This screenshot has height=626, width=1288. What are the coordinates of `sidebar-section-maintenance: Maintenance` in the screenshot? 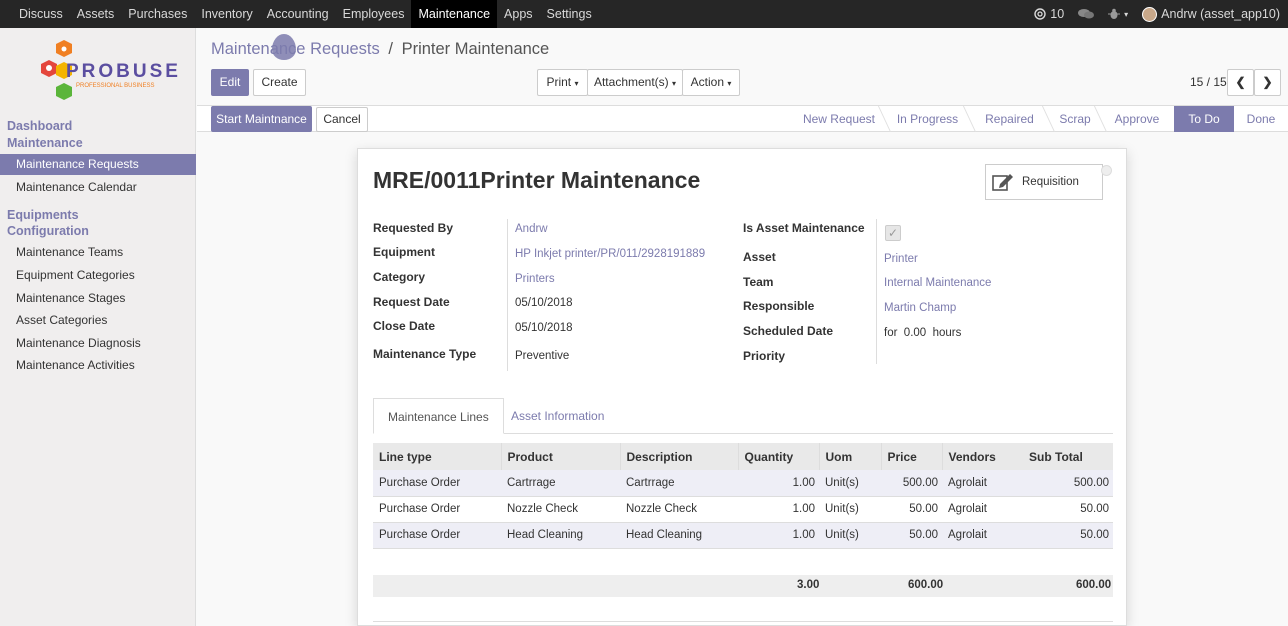 It's located at (45, 143).